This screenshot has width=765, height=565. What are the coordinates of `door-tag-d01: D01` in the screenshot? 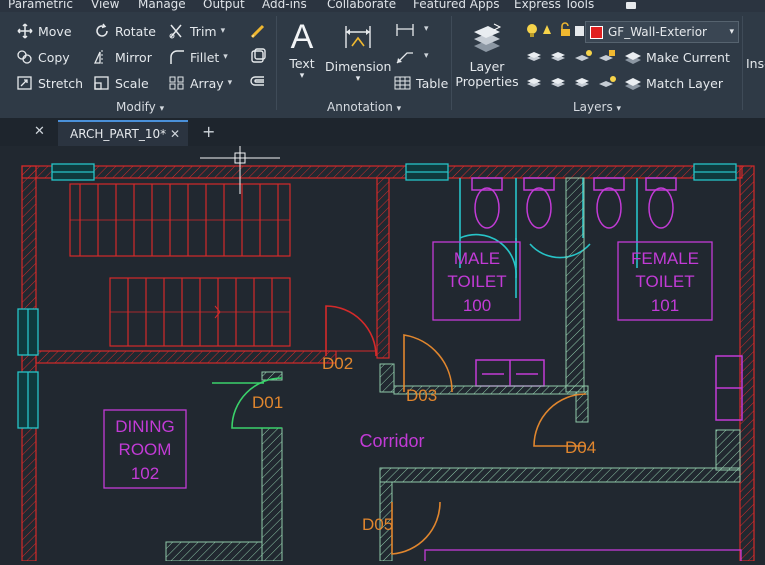 It's located at (267, 402).